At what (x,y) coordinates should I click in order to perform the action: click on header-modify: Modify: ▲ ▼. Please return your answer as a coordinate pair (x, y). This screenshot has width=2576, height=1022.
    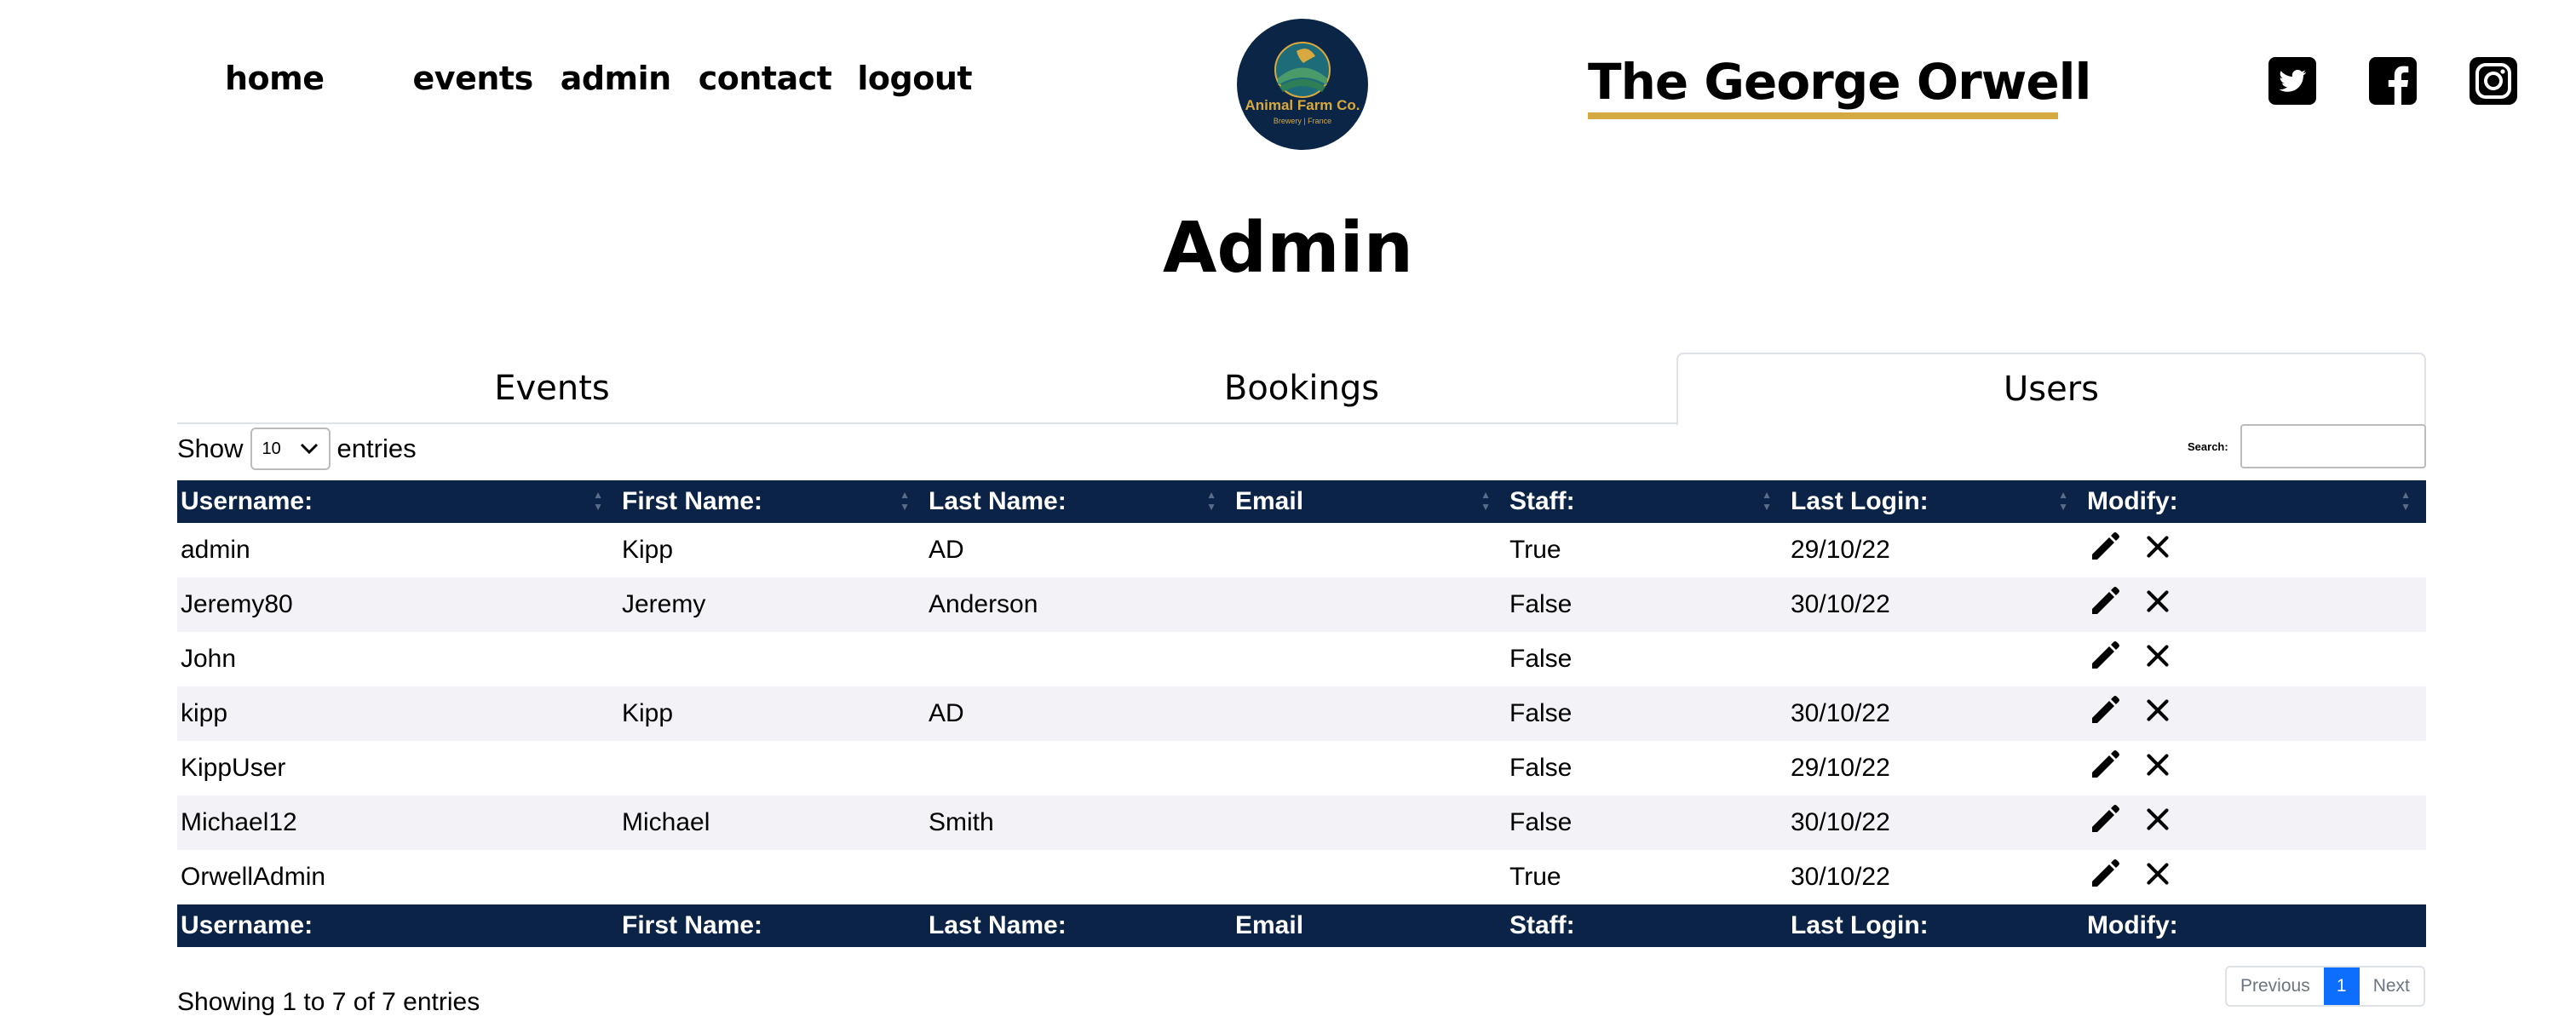
    Looking at the image, I should click on (2255, 501).